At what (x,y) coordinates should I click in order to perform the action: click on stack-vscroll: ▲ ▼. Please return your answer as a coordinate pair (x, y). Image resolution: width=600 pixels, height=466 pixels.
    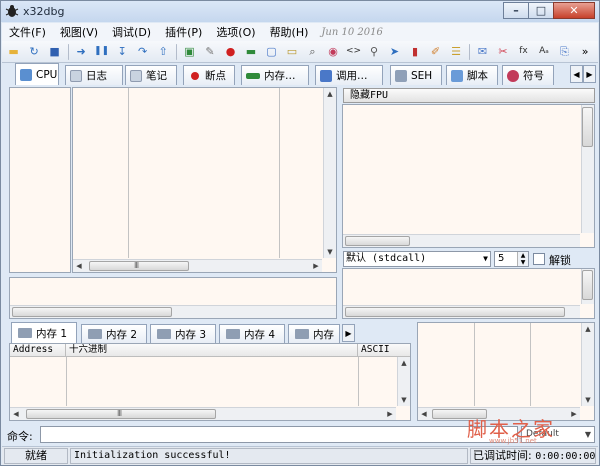
    Looking at the image, I should click on (587, 364).